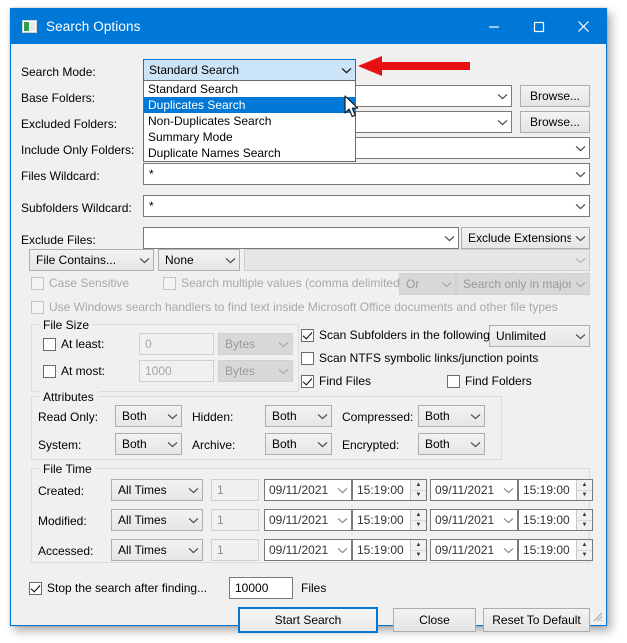 The width and height of the screenshot is (627, 643). Describe the element at coordinates (249, 105) in the screenshot. I see `dropdown-option-1: Duplicates Search` at that location.